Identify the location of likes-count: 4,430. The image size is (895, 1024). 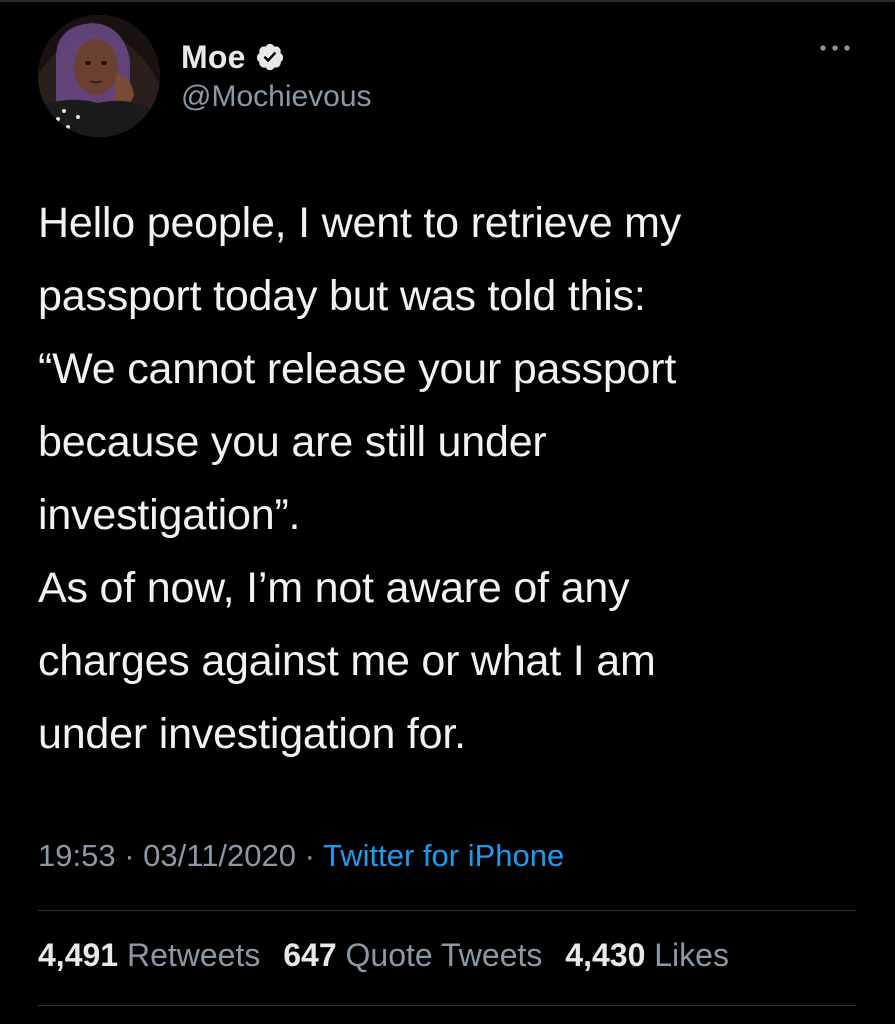
(605, 955).